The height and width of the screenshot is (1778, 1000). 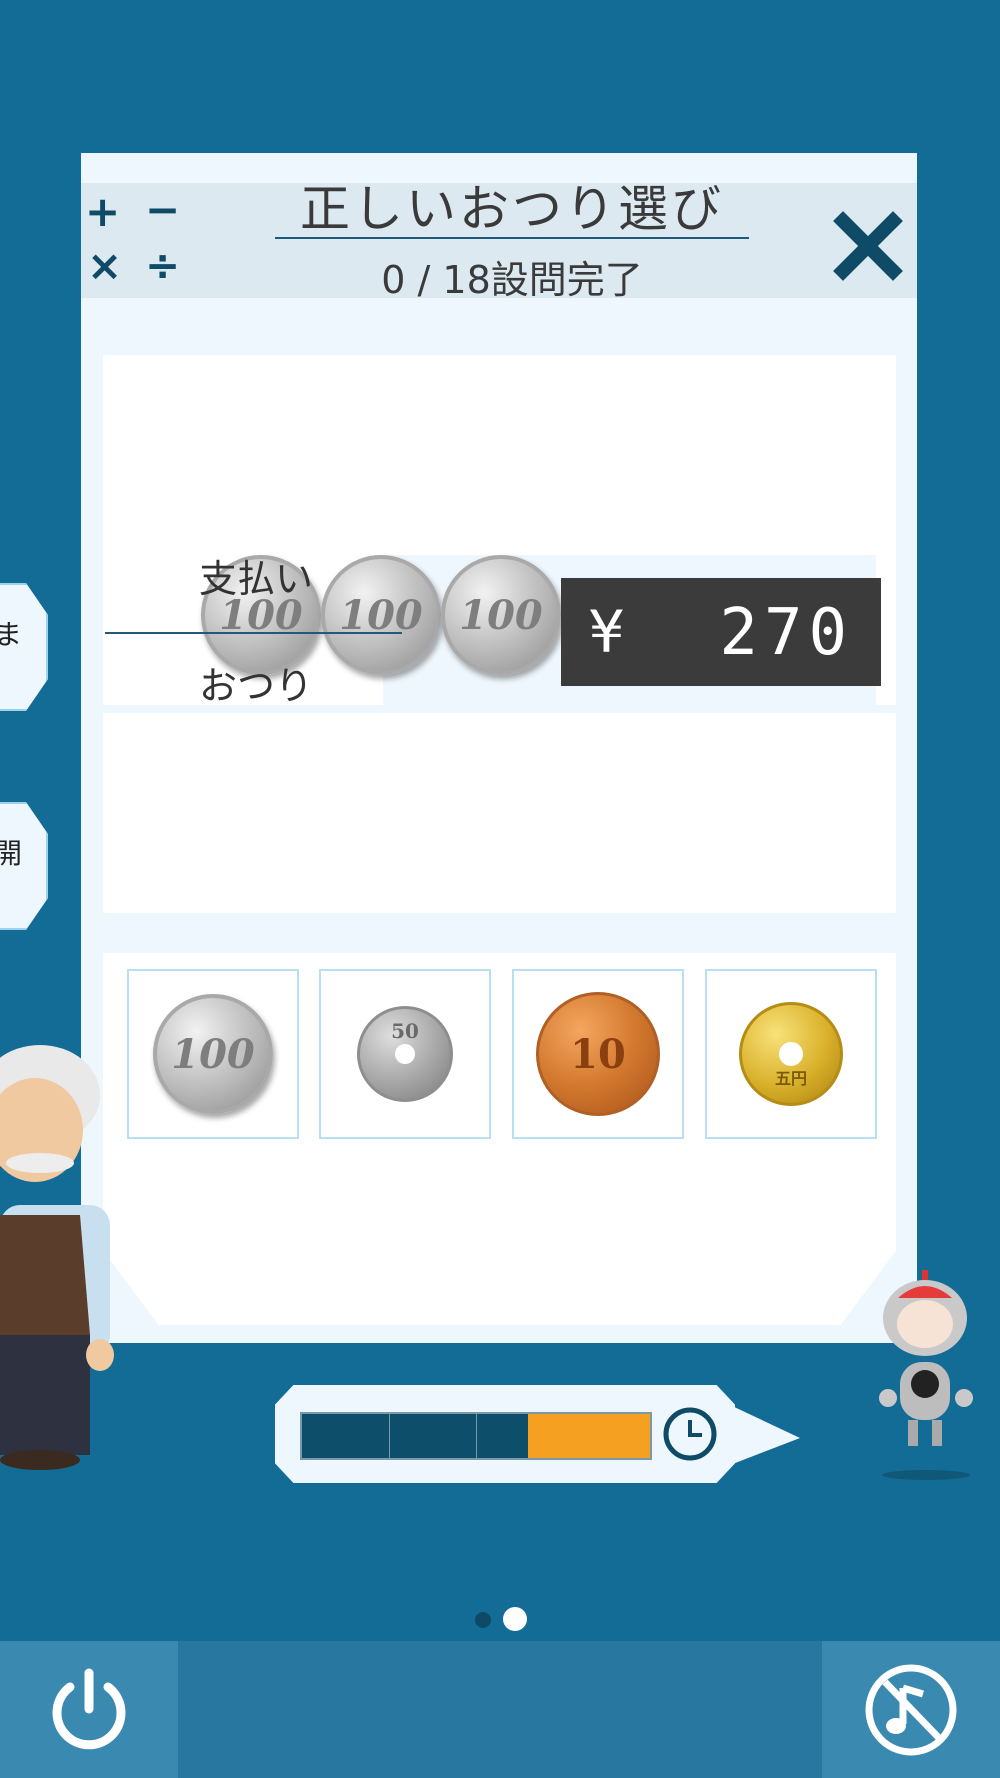 I want to click on 5-yen-coin-icon: 五円, so click(x=791, y=1054).